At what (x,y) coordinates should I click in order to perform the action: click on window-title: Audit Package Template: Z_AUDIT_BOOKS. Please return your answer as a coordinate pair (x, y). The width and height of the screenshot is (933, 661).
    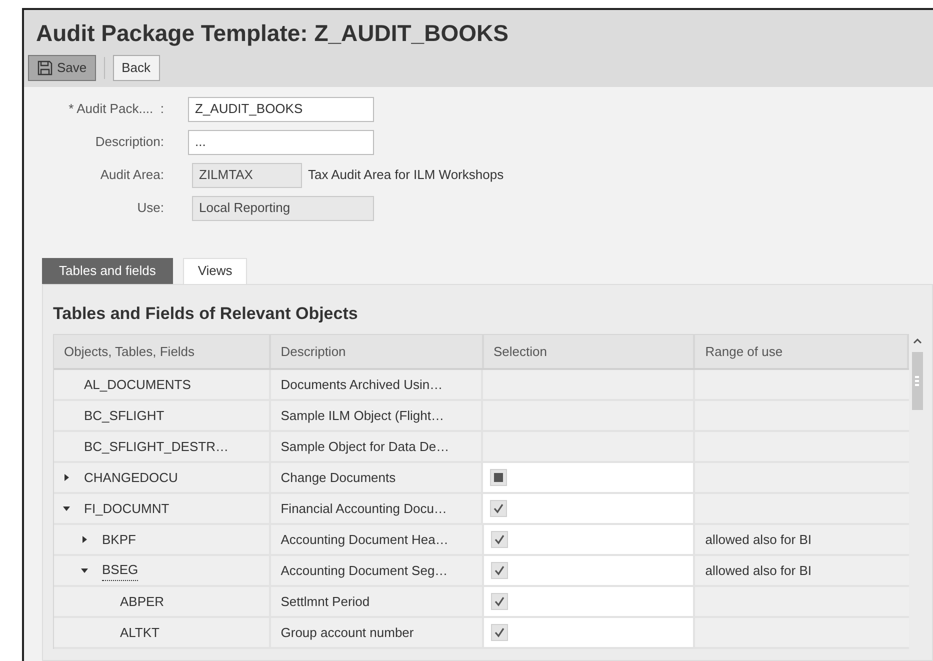
    Looking at the image, I should click on (272, 33).